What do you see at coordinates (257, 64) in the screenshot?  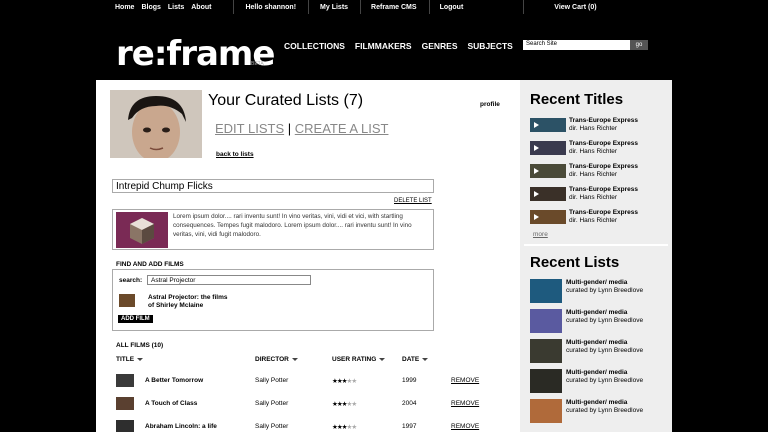 I see `beta-label: BETA` at bounding box center [257, 64].